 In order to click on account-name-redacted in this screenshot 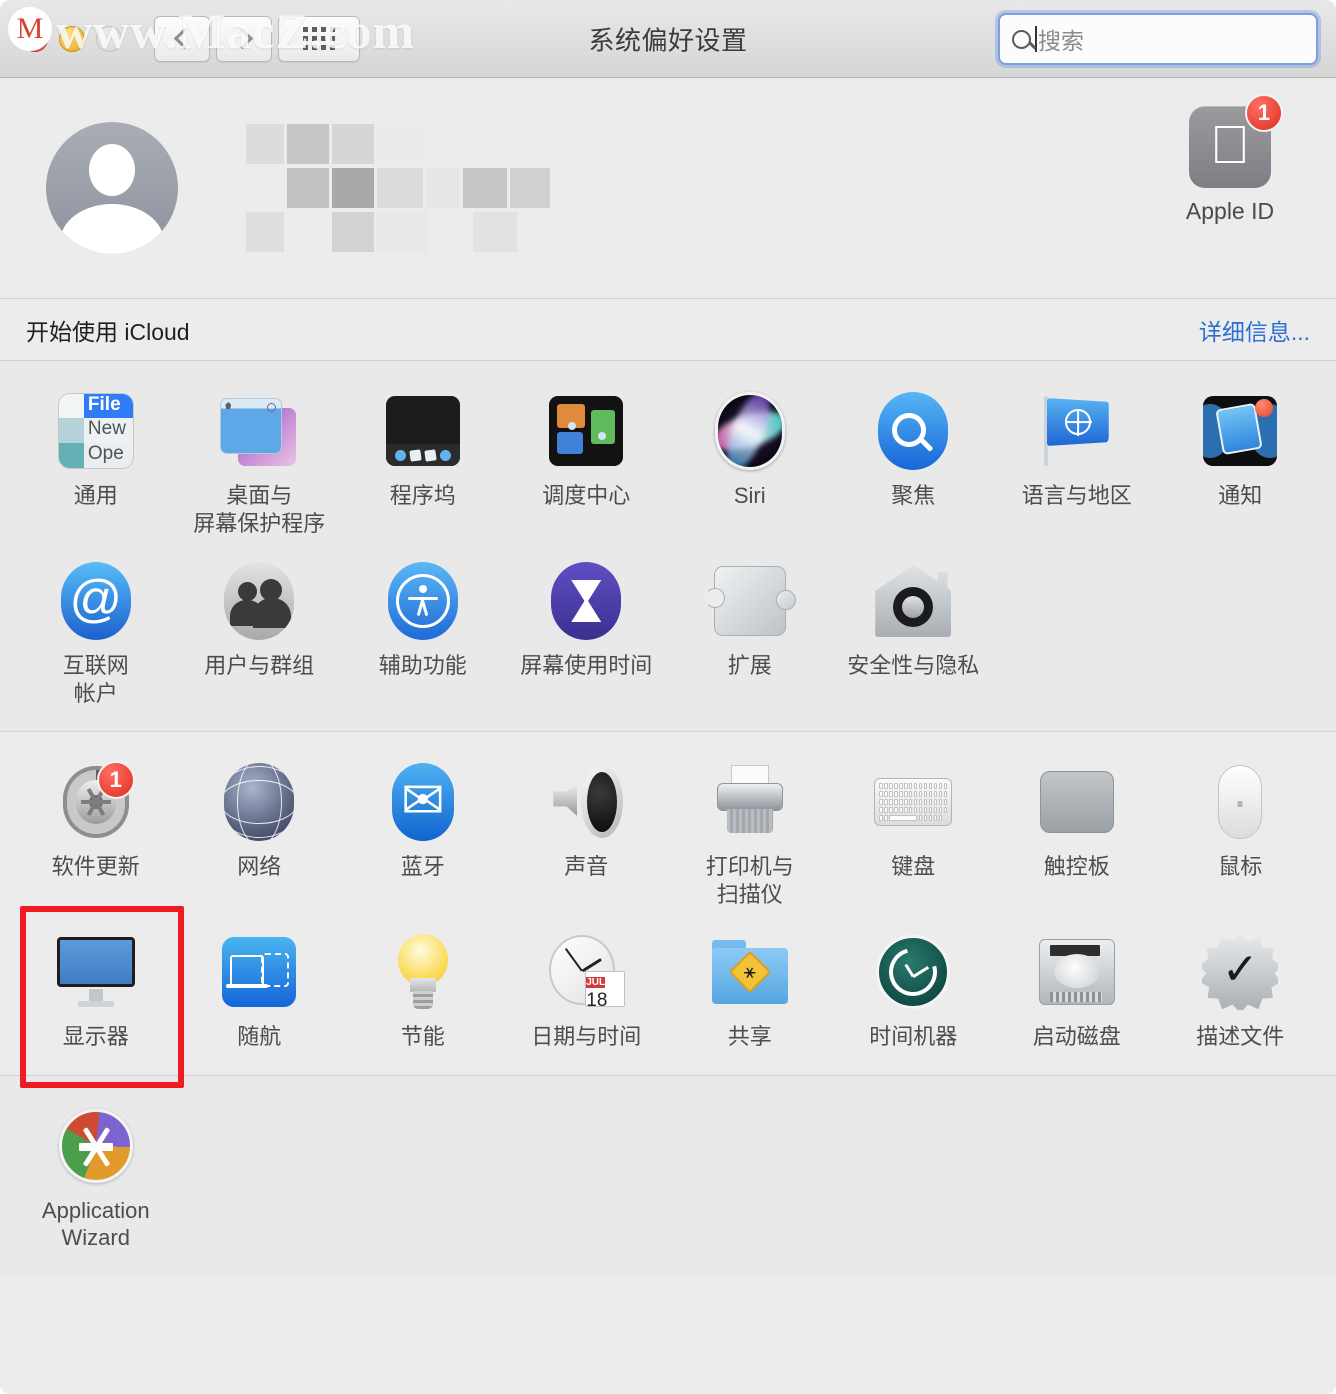, I will do `click(398, 188)`.